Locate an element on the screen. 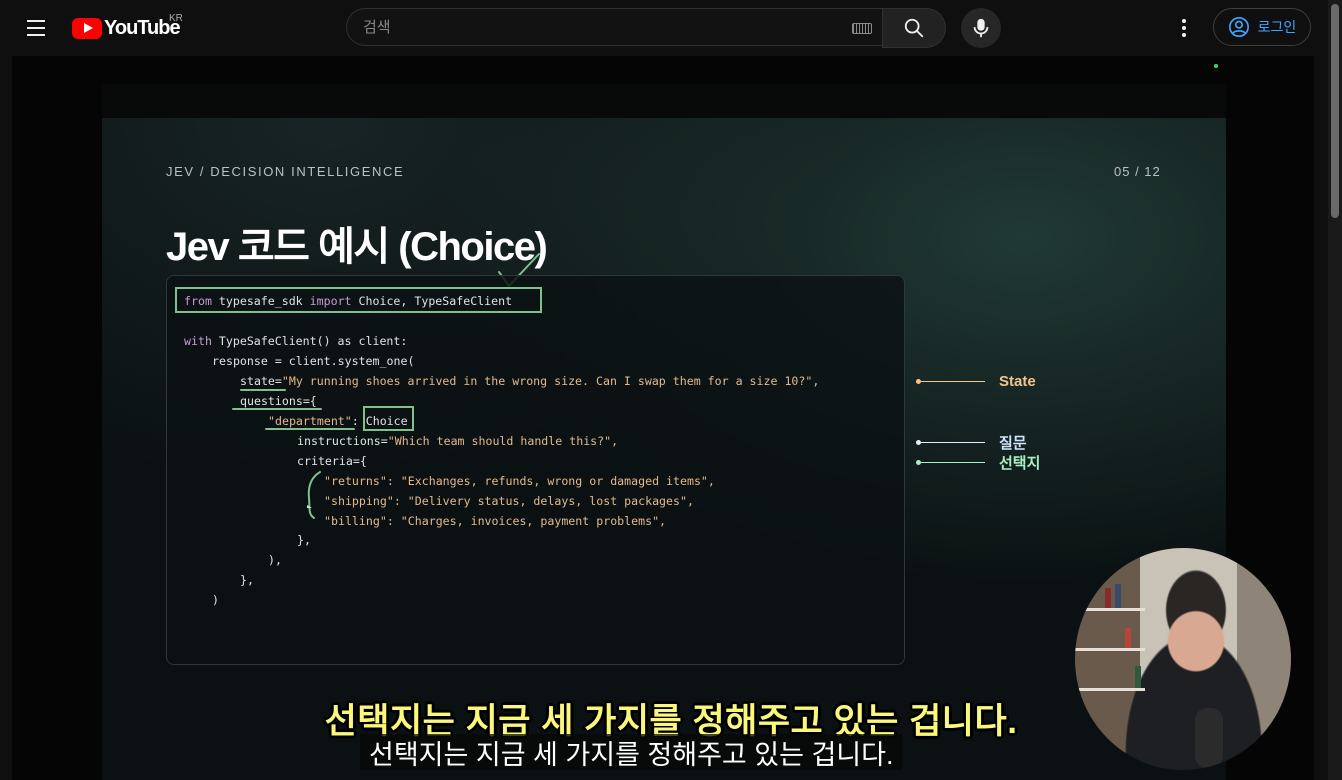 This screenshot has height=780, width=1342. legend-state: State is located at coordinates (976, 381).